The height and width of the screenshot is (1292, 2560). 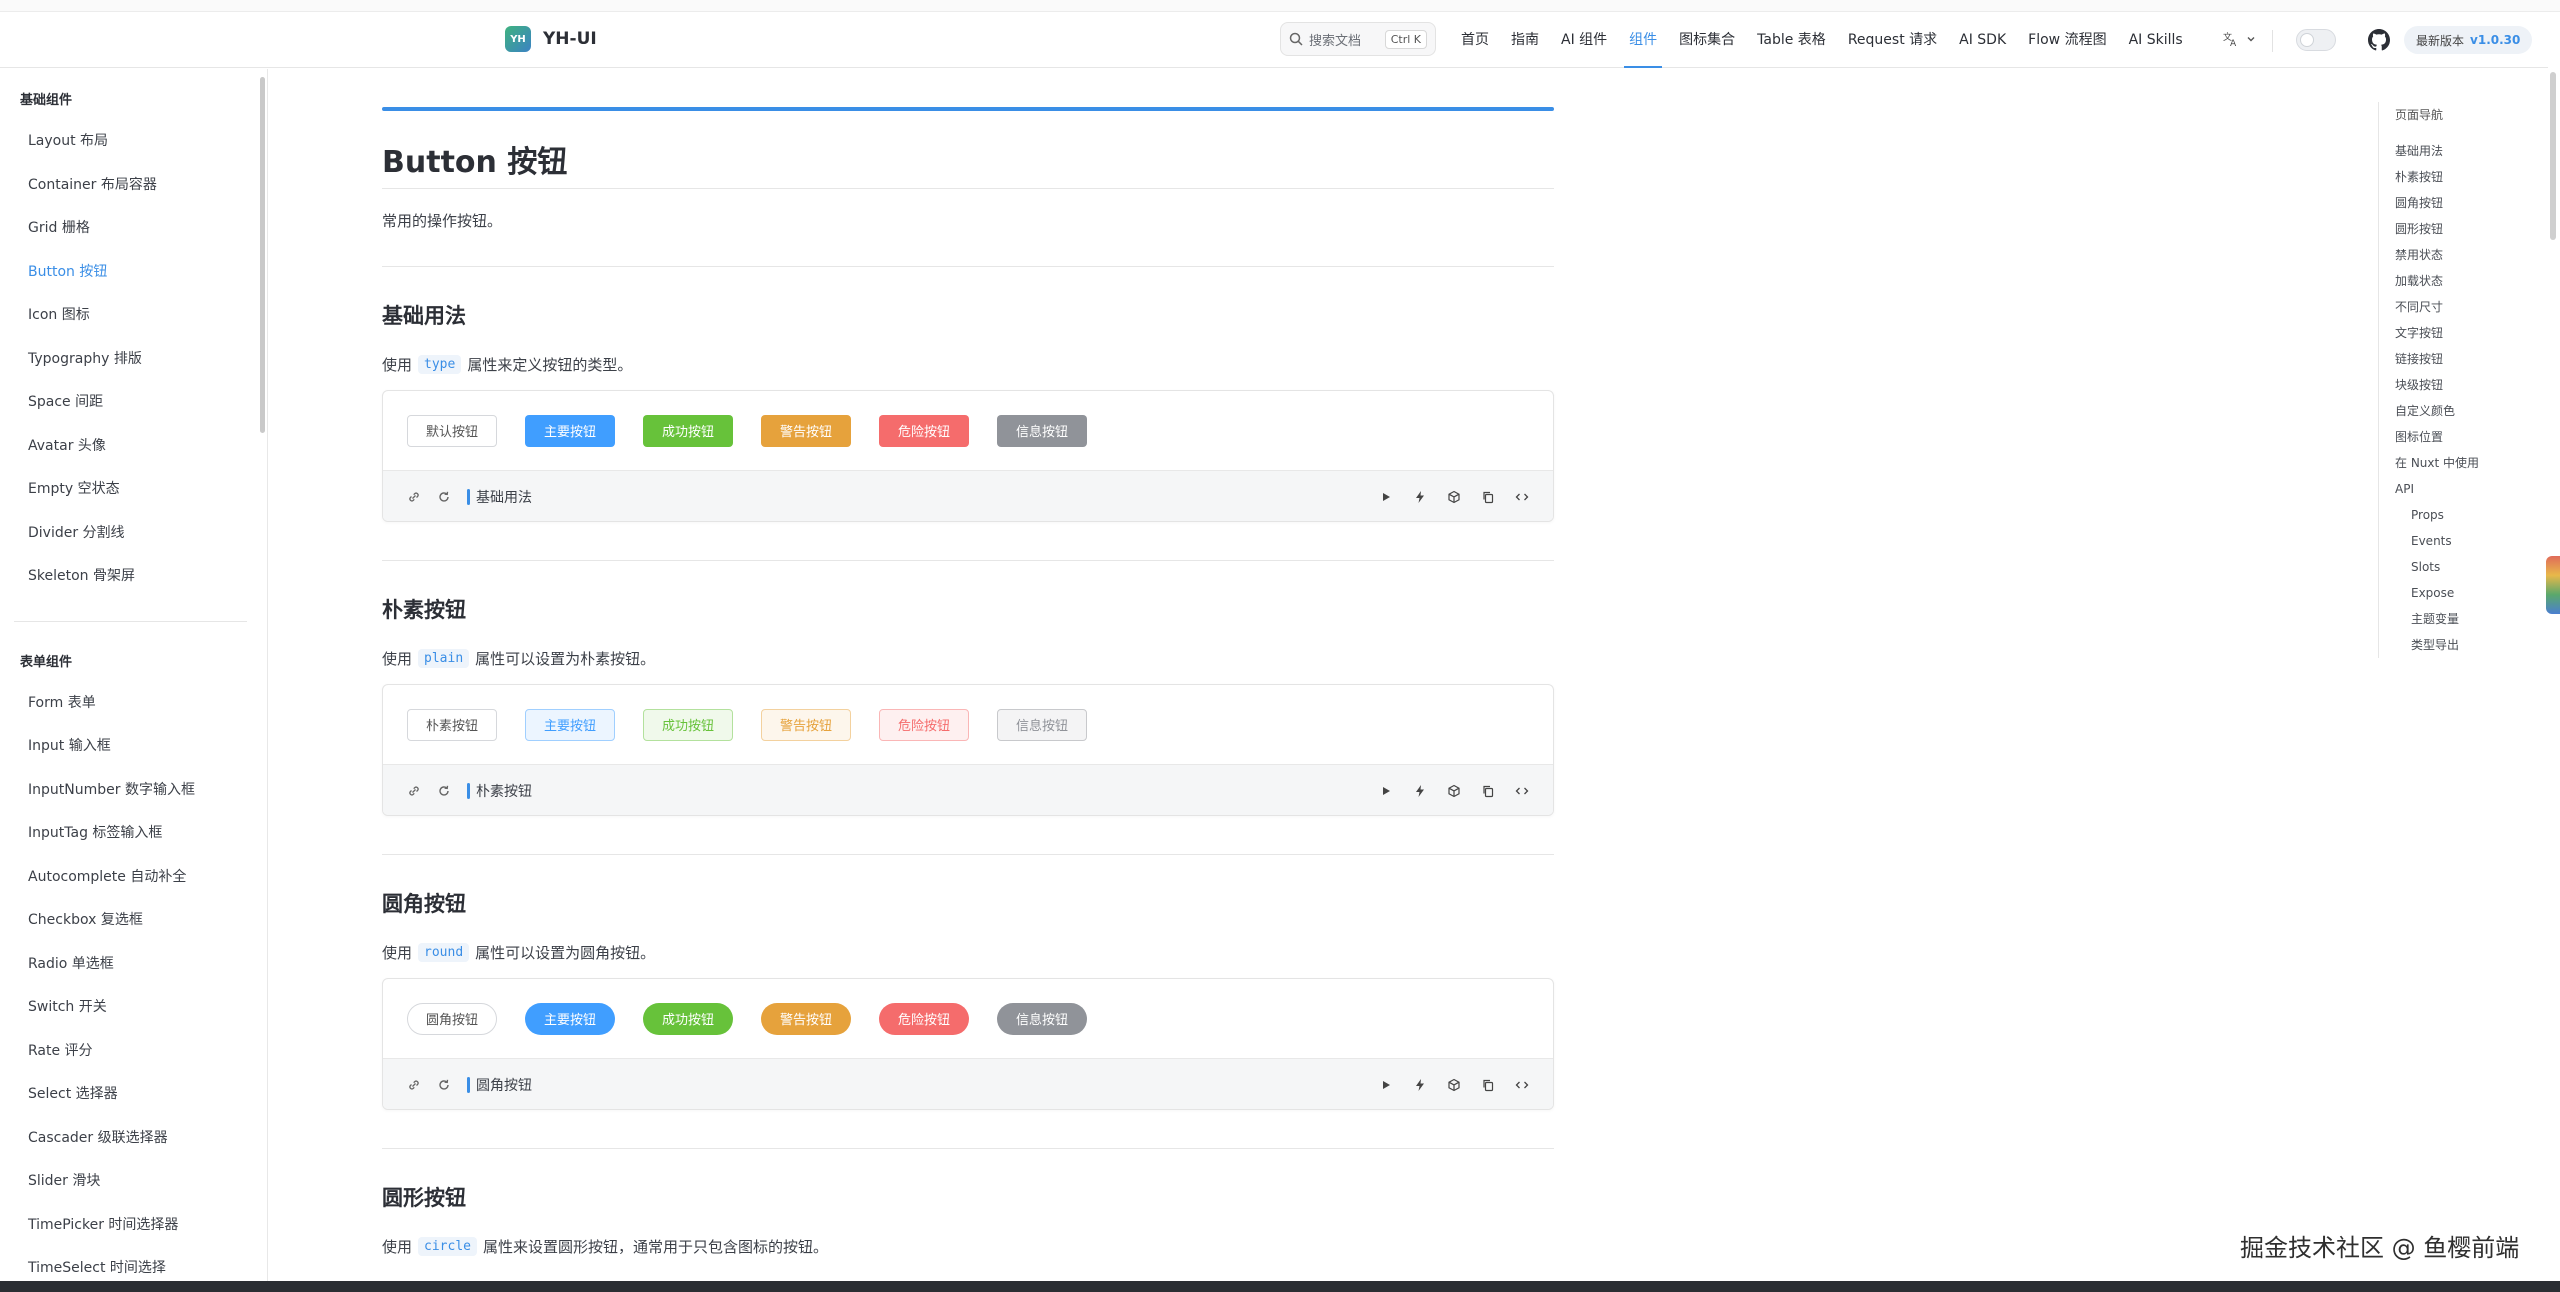 I want to click on nav-item-4: 图标集合, so click(x=1707, y=40).